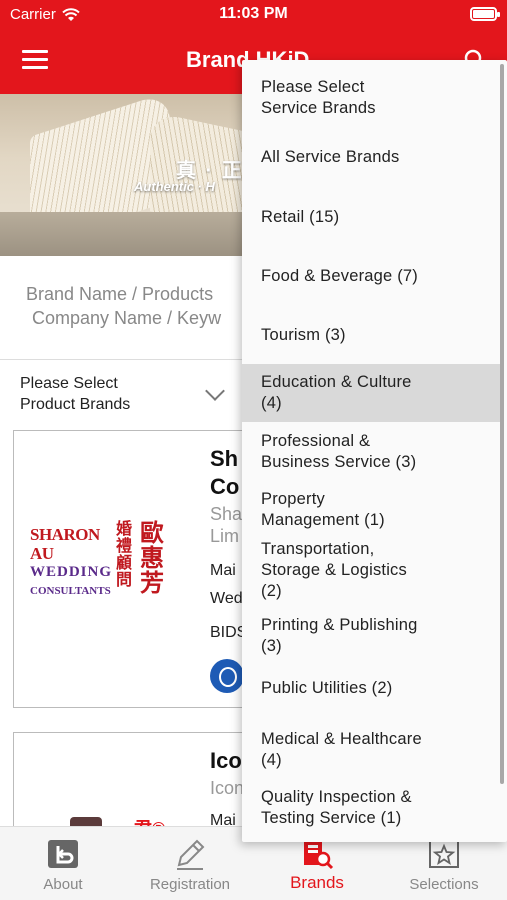 Image resolution: width=507 pixels, height=900 pixels. What do you see at coordinates (63, 854) in the screenshot?
I see `about-icon` at bounding box center [63, 854].